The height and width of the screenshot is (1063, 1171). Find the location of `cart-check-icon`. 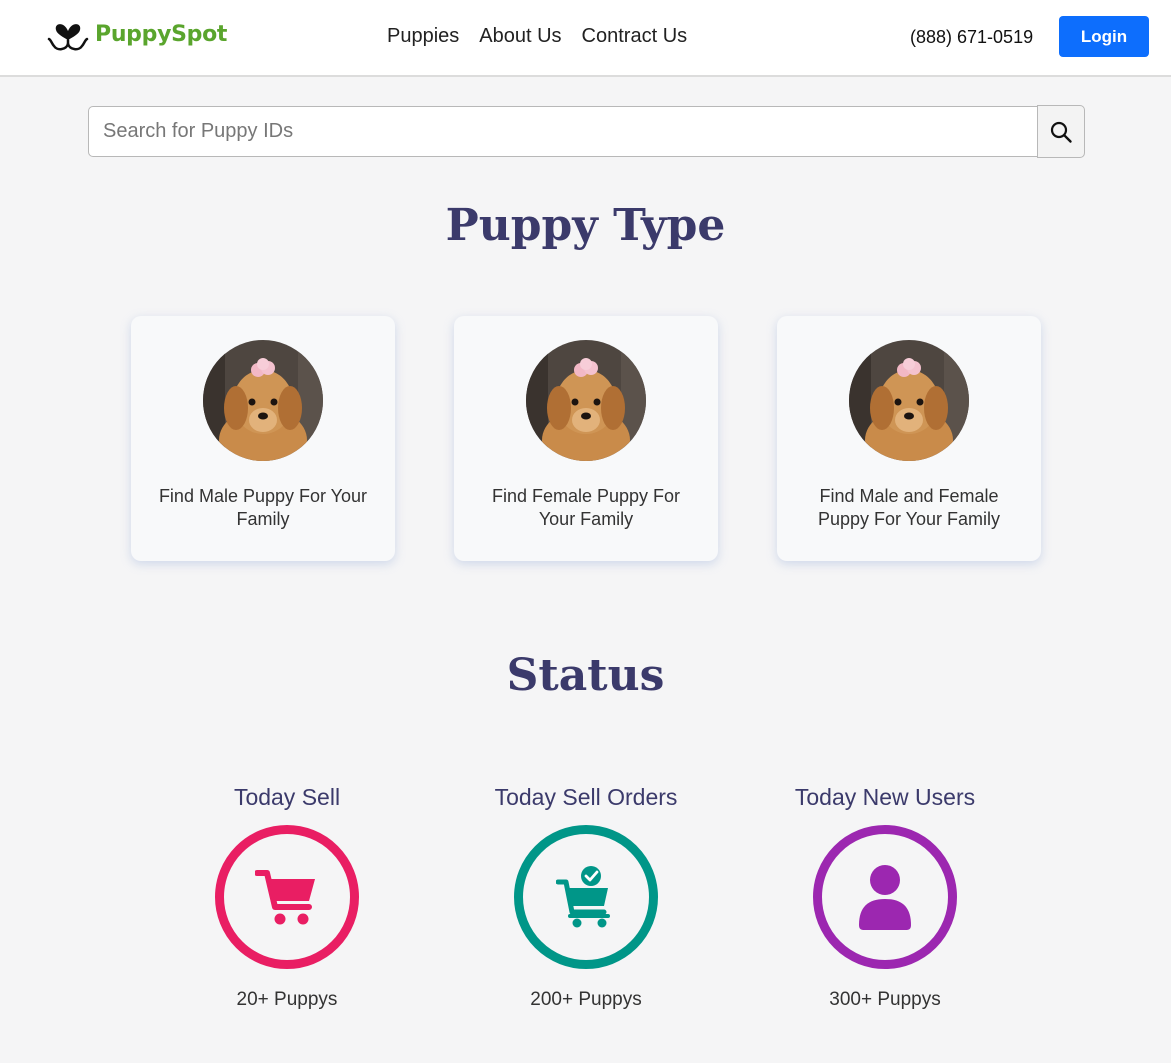

cart-check-icon is located at coordinates (583, 897).